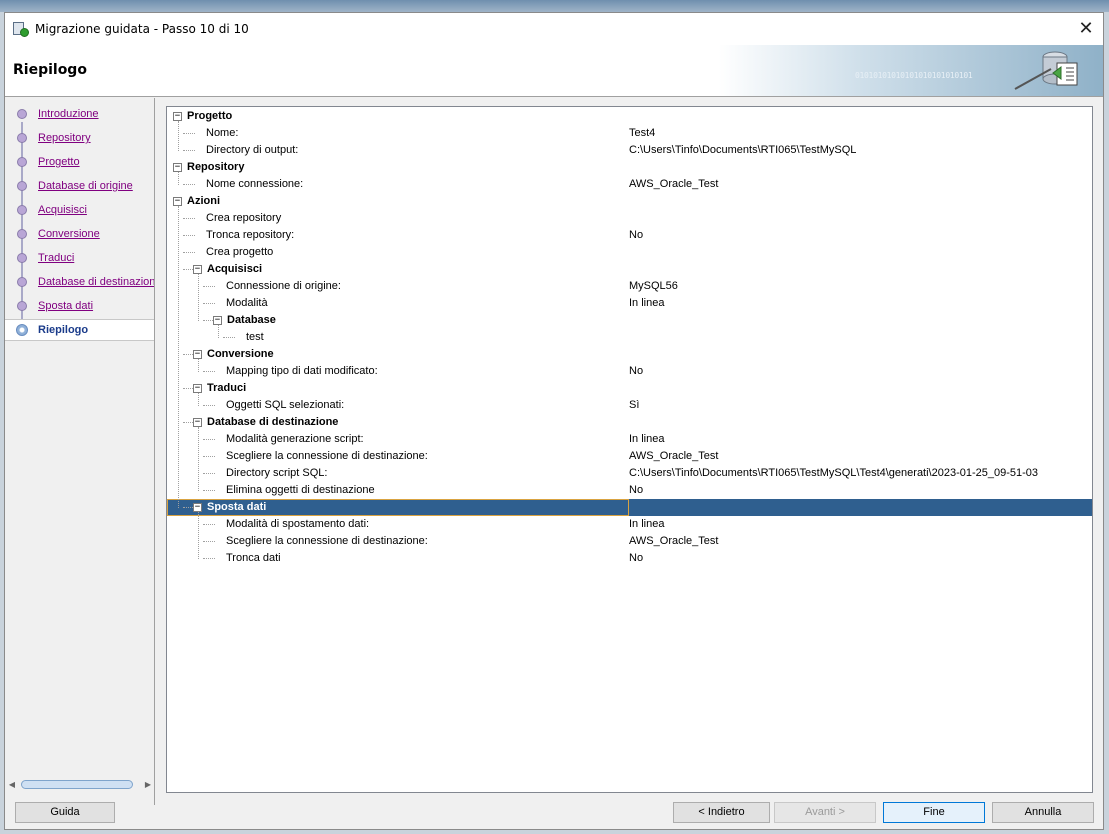 The image size is (1109, 834). Describe the element at coordinates (554, 6) in the screenshot. I see `desktop-background` at that location.